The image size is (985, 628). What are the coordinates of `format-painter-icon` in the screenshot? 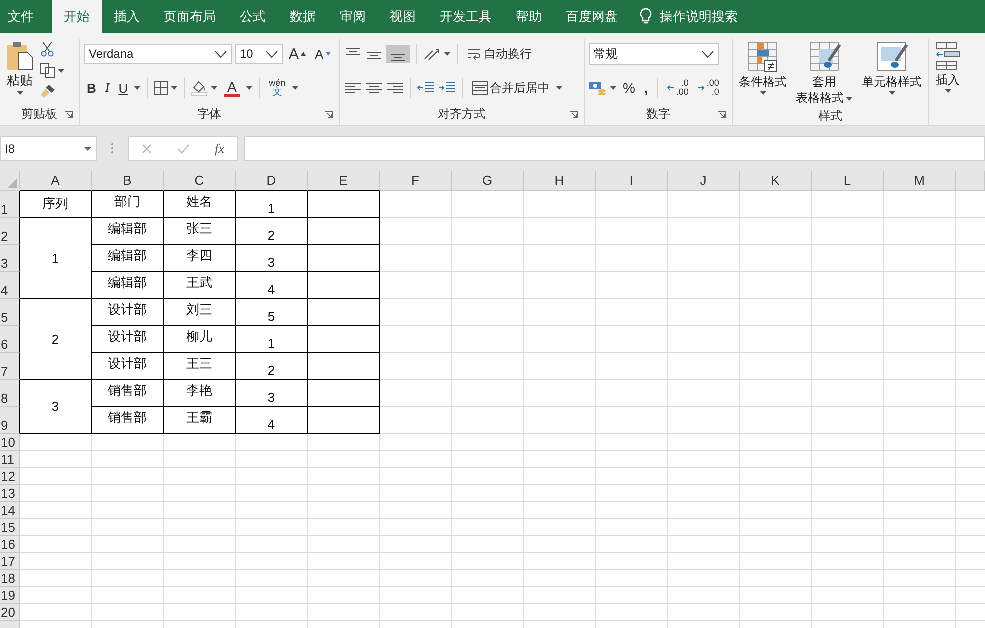 It's located at (48, 91).